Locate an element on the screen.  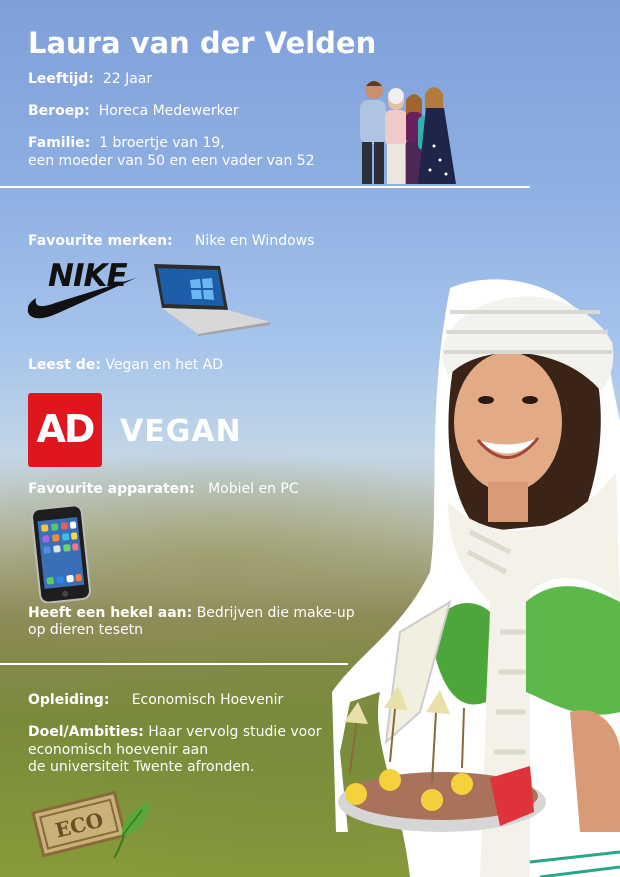
job-value: Horeca Medewerker is located at coordinates (168, 111).